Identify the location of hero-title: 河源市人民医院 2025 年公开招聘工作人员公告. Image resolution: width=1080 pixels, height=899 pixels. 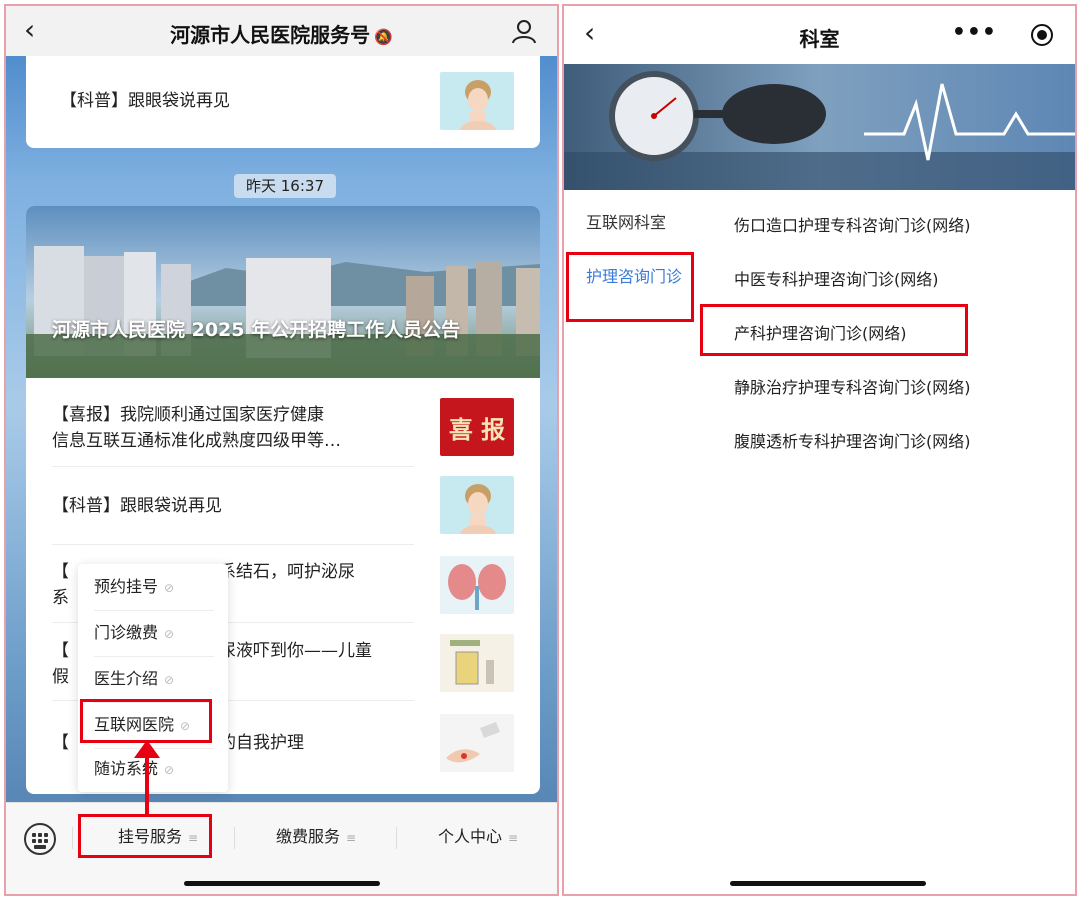
(256, 330).